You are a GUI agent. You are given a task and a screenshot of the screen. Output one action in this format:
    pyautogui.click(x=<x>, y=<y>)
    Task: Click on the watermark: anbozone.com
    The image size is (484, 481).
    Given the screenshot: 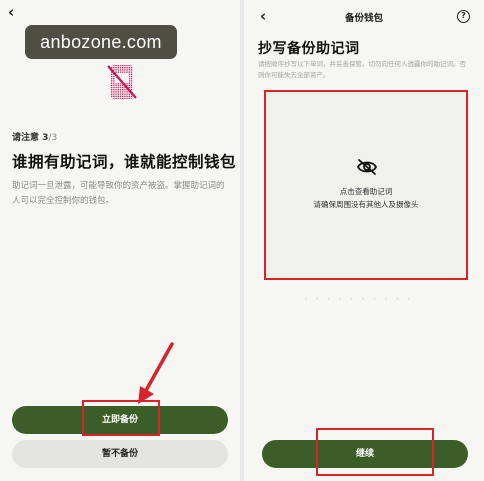 What is the action you would take?
    pyautogui.click(x=101, y=42)
    